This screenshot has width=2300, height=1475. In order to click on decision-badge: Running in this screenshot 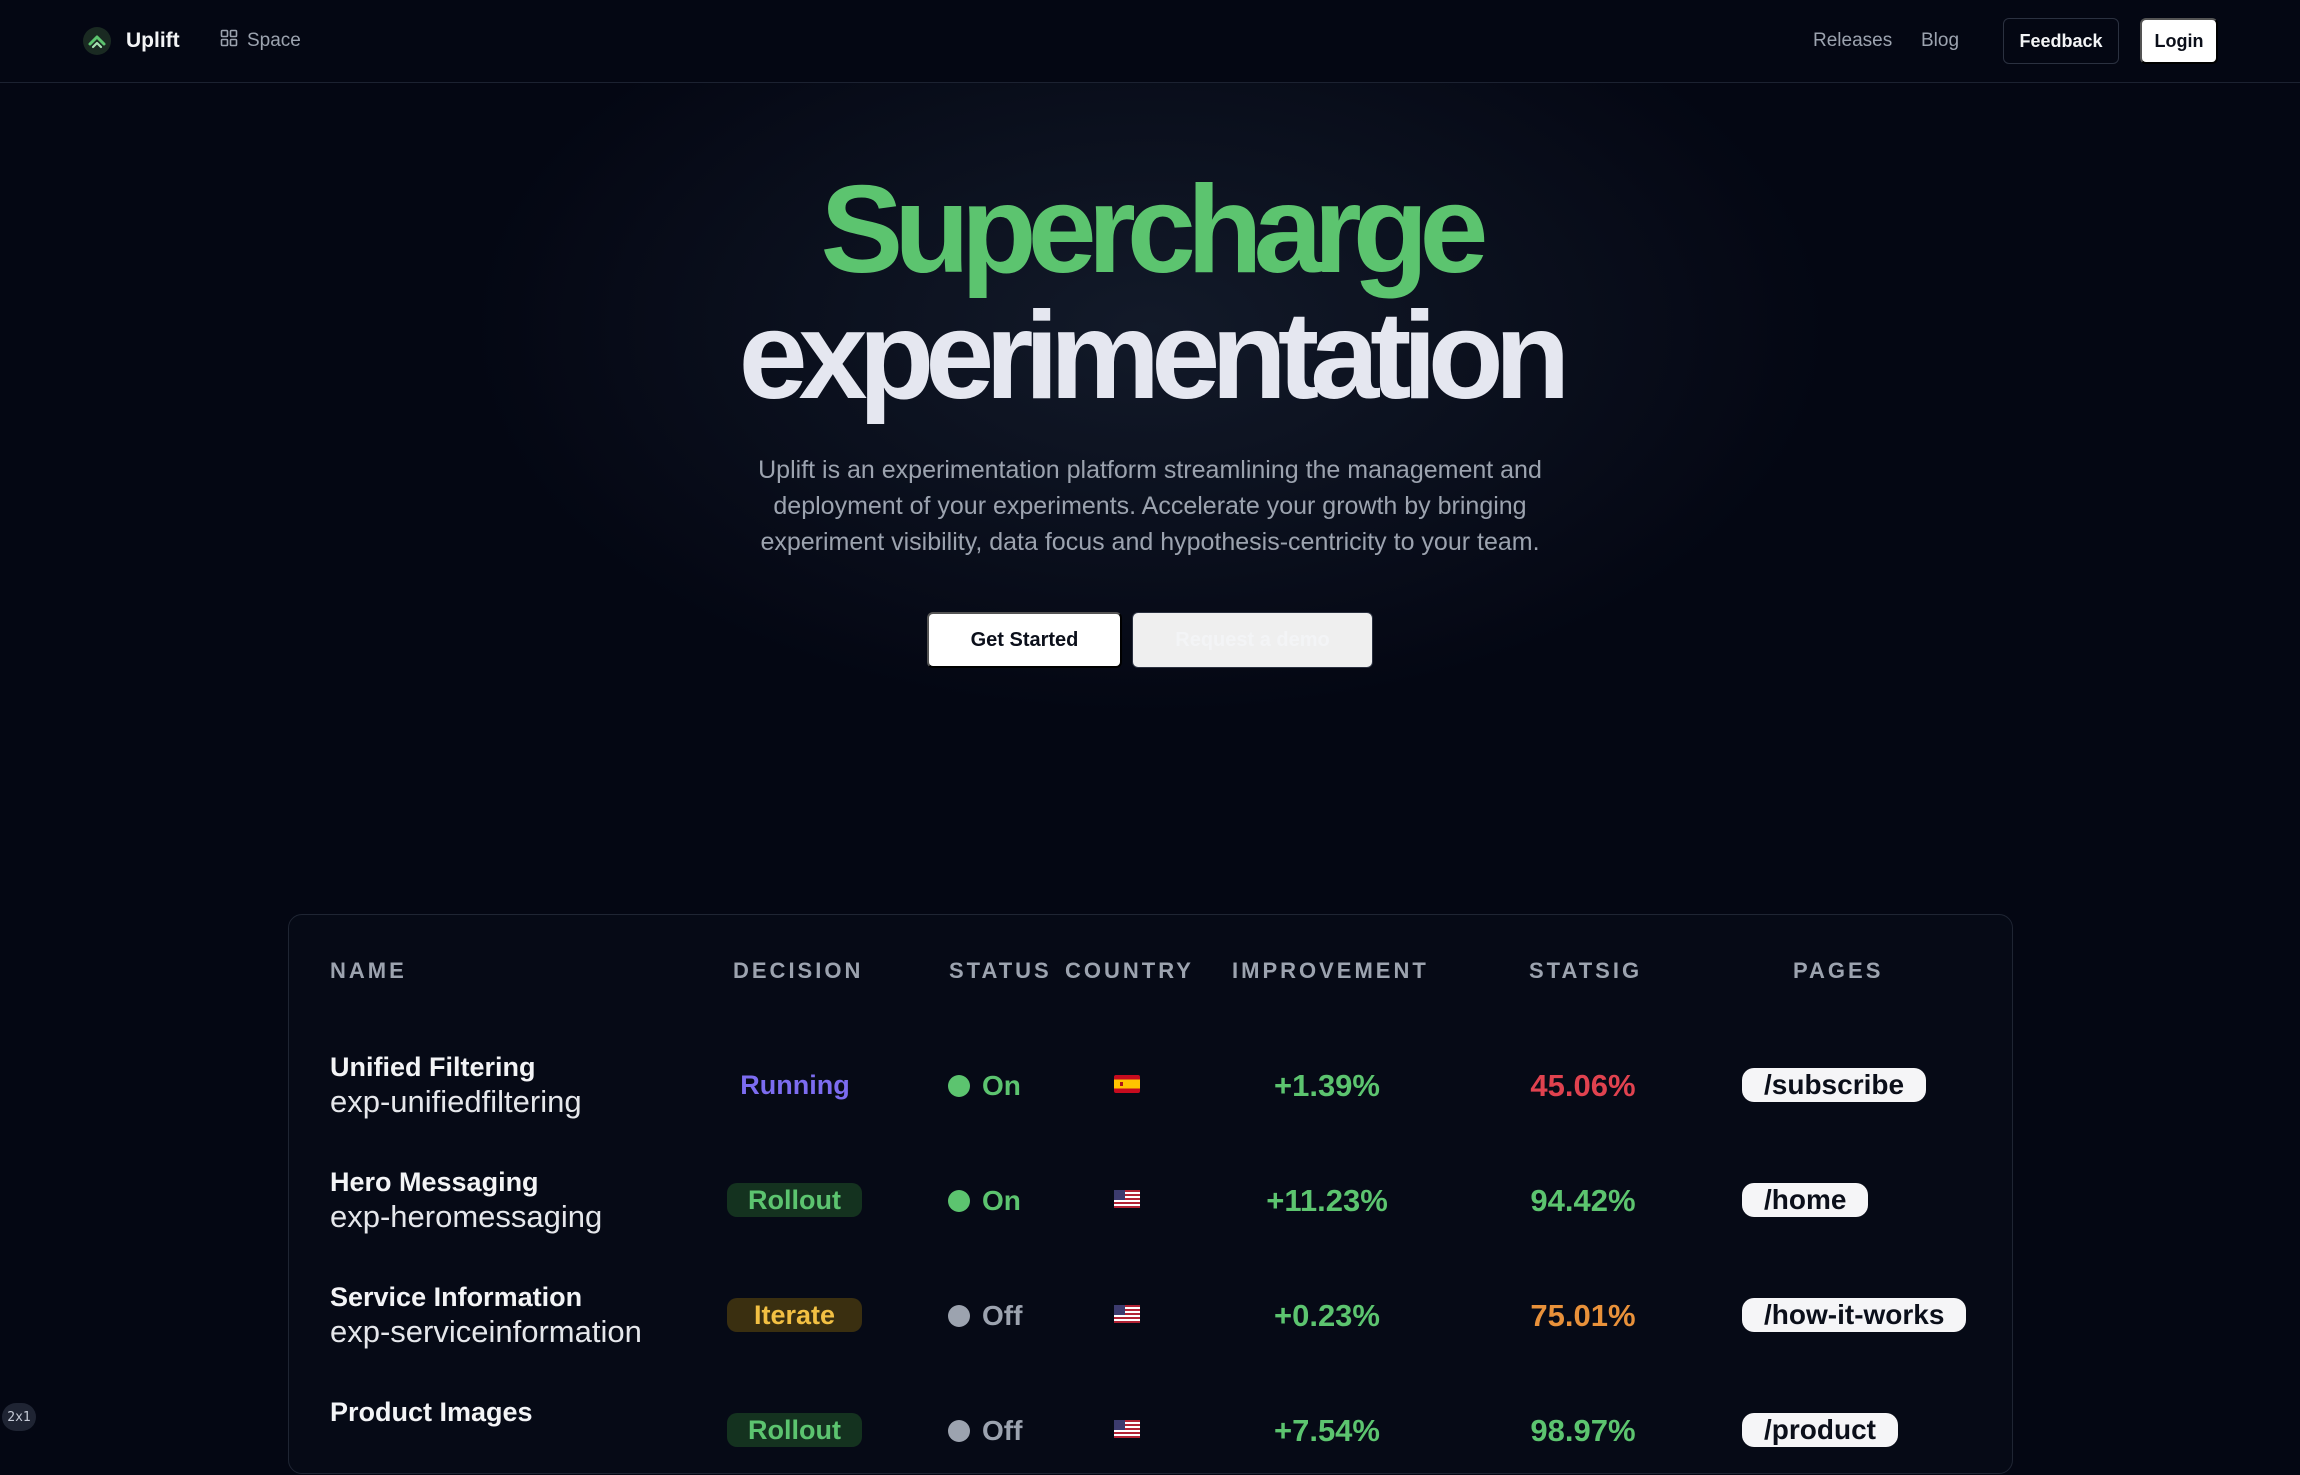, I will do `click(795, 1085)`.